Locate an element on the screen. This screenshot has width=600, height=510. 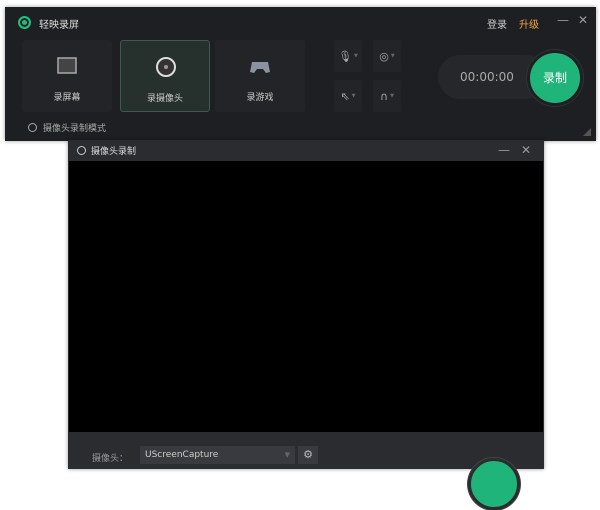
cursor-icon: ⇖ is located at coordinates (345, 96).